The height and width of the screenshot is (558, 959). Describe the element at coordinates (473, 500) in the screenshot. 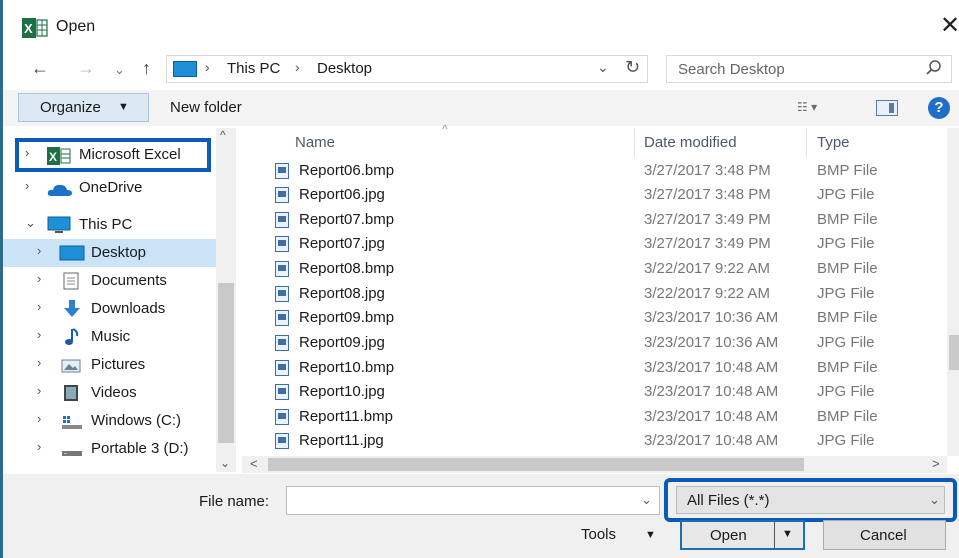

I see `file-name-field: ⌄` at that location.